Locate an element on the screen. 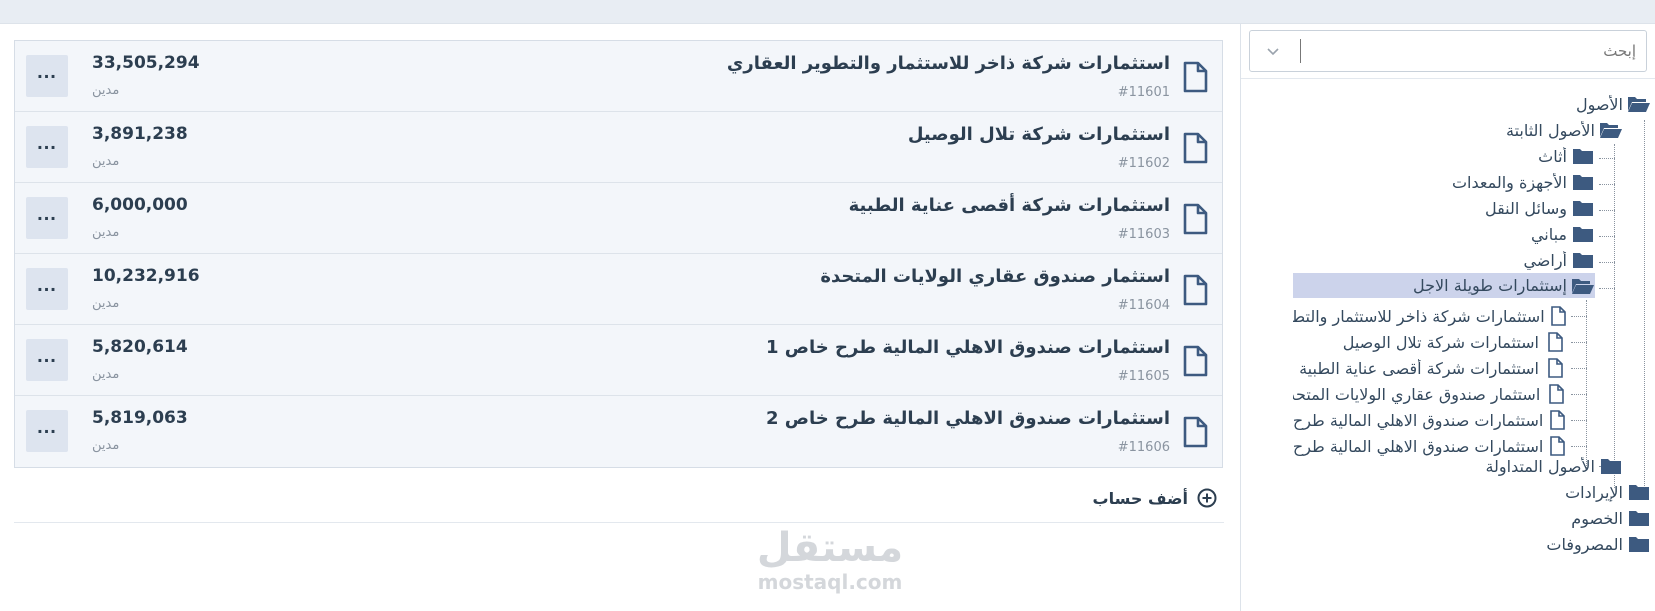  tree-node-assets: الأصول is located at coordinates (1613, 104).